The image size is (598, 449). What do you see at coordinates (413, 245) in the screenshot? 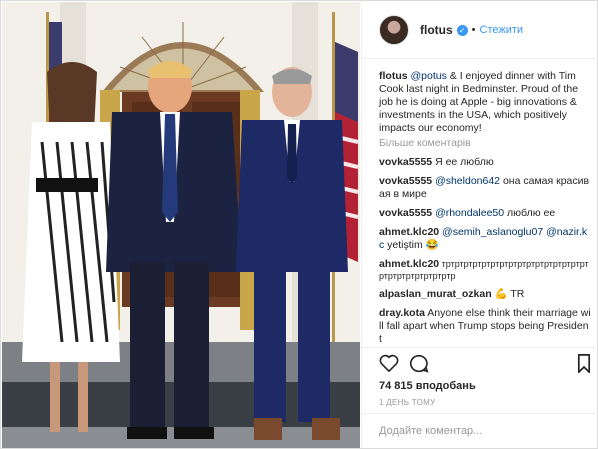
I see `comment-text: yetiştim 😂` at bounding box center [413, 245].